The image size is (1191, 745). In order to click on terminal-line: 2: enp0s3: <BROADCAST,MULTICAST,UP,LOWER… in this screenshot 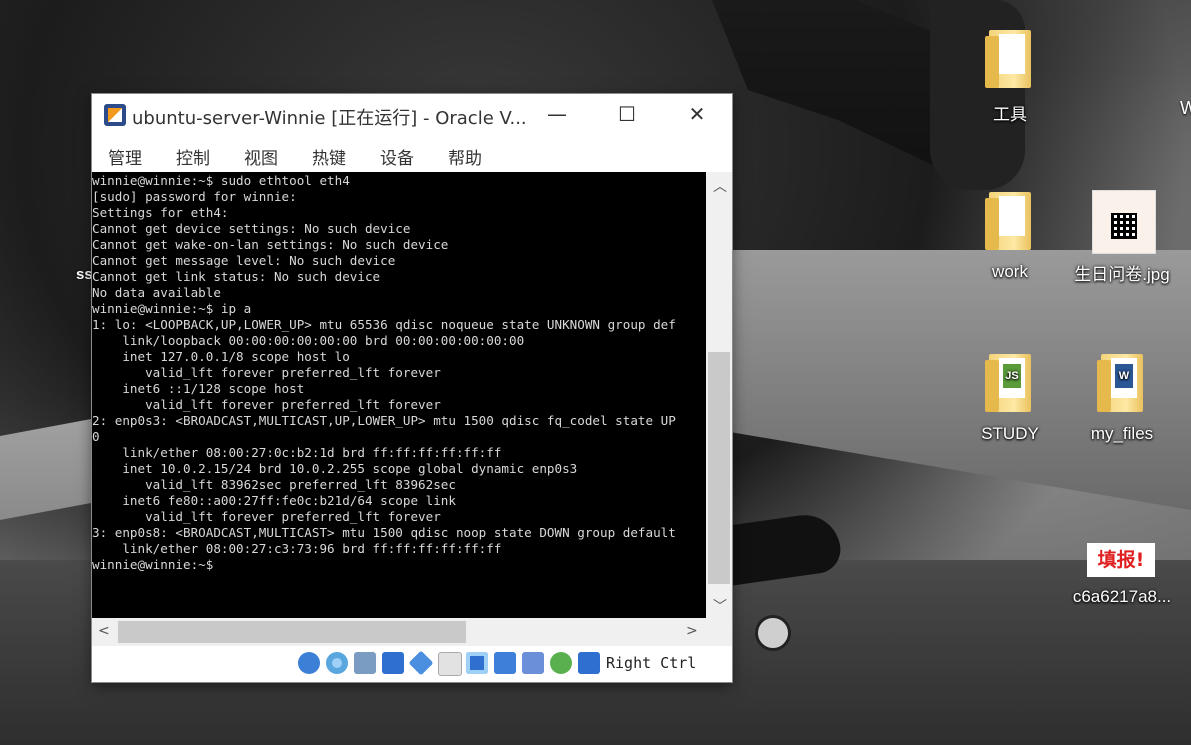, I will do `click(384, 420)`.